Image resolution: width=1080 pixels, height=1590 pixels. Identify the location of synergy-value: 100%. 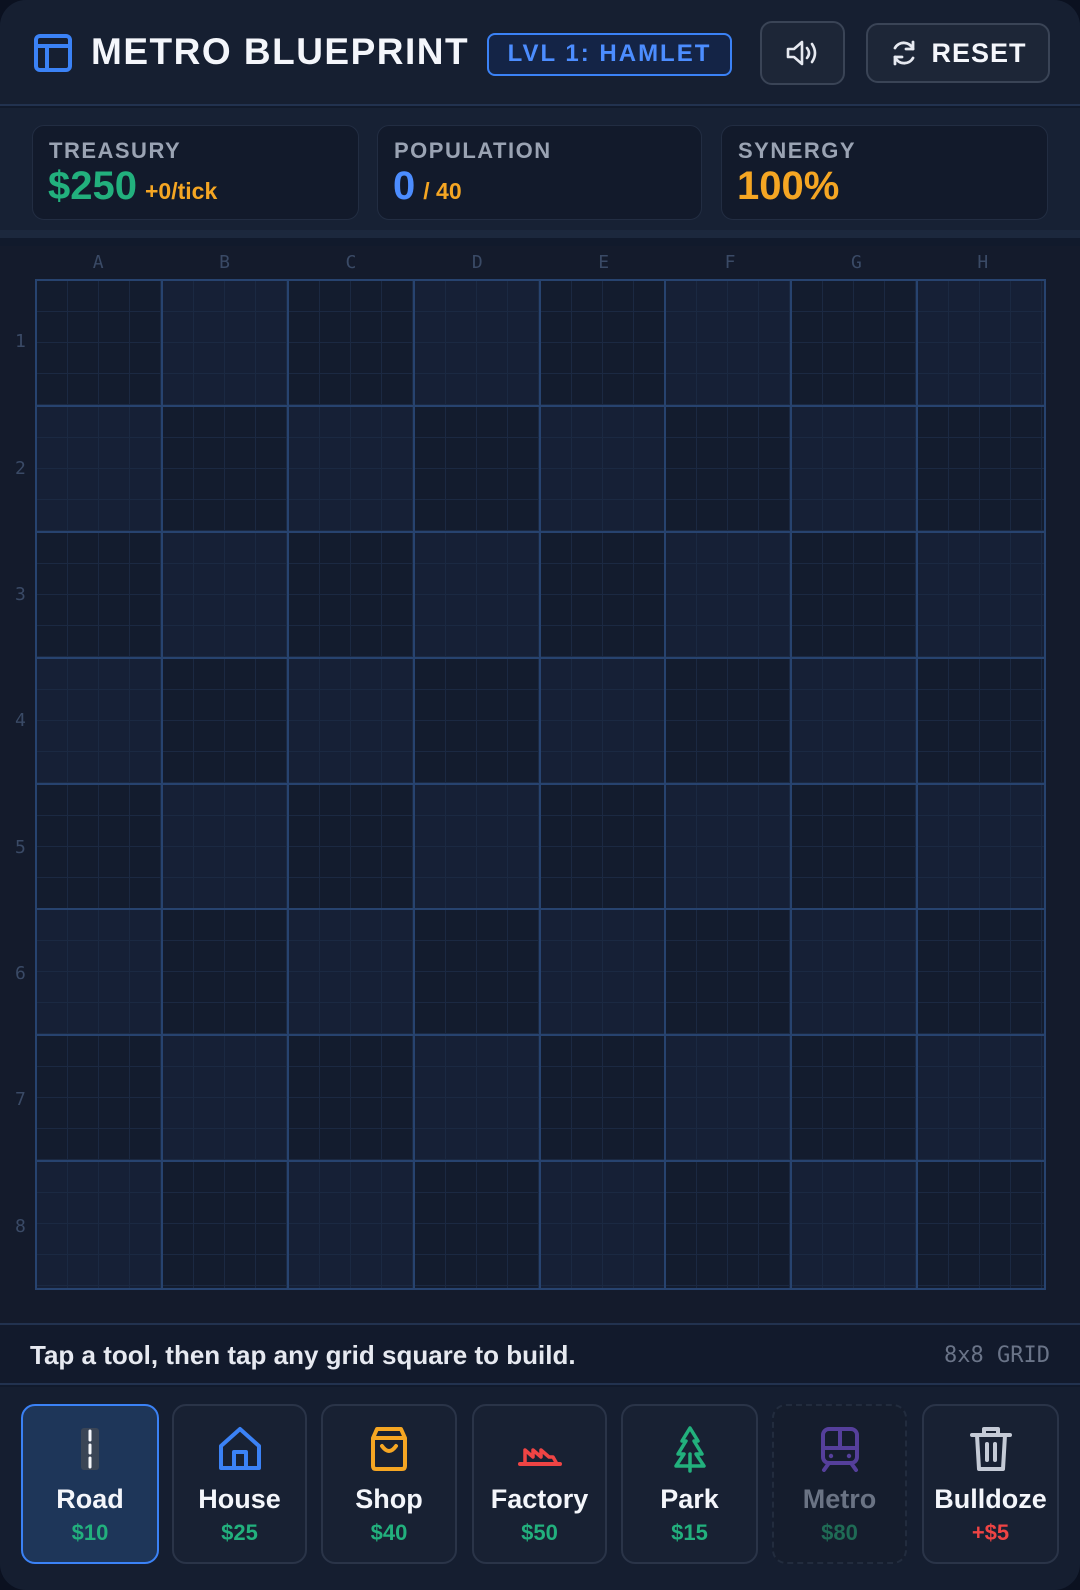
(788, 186).